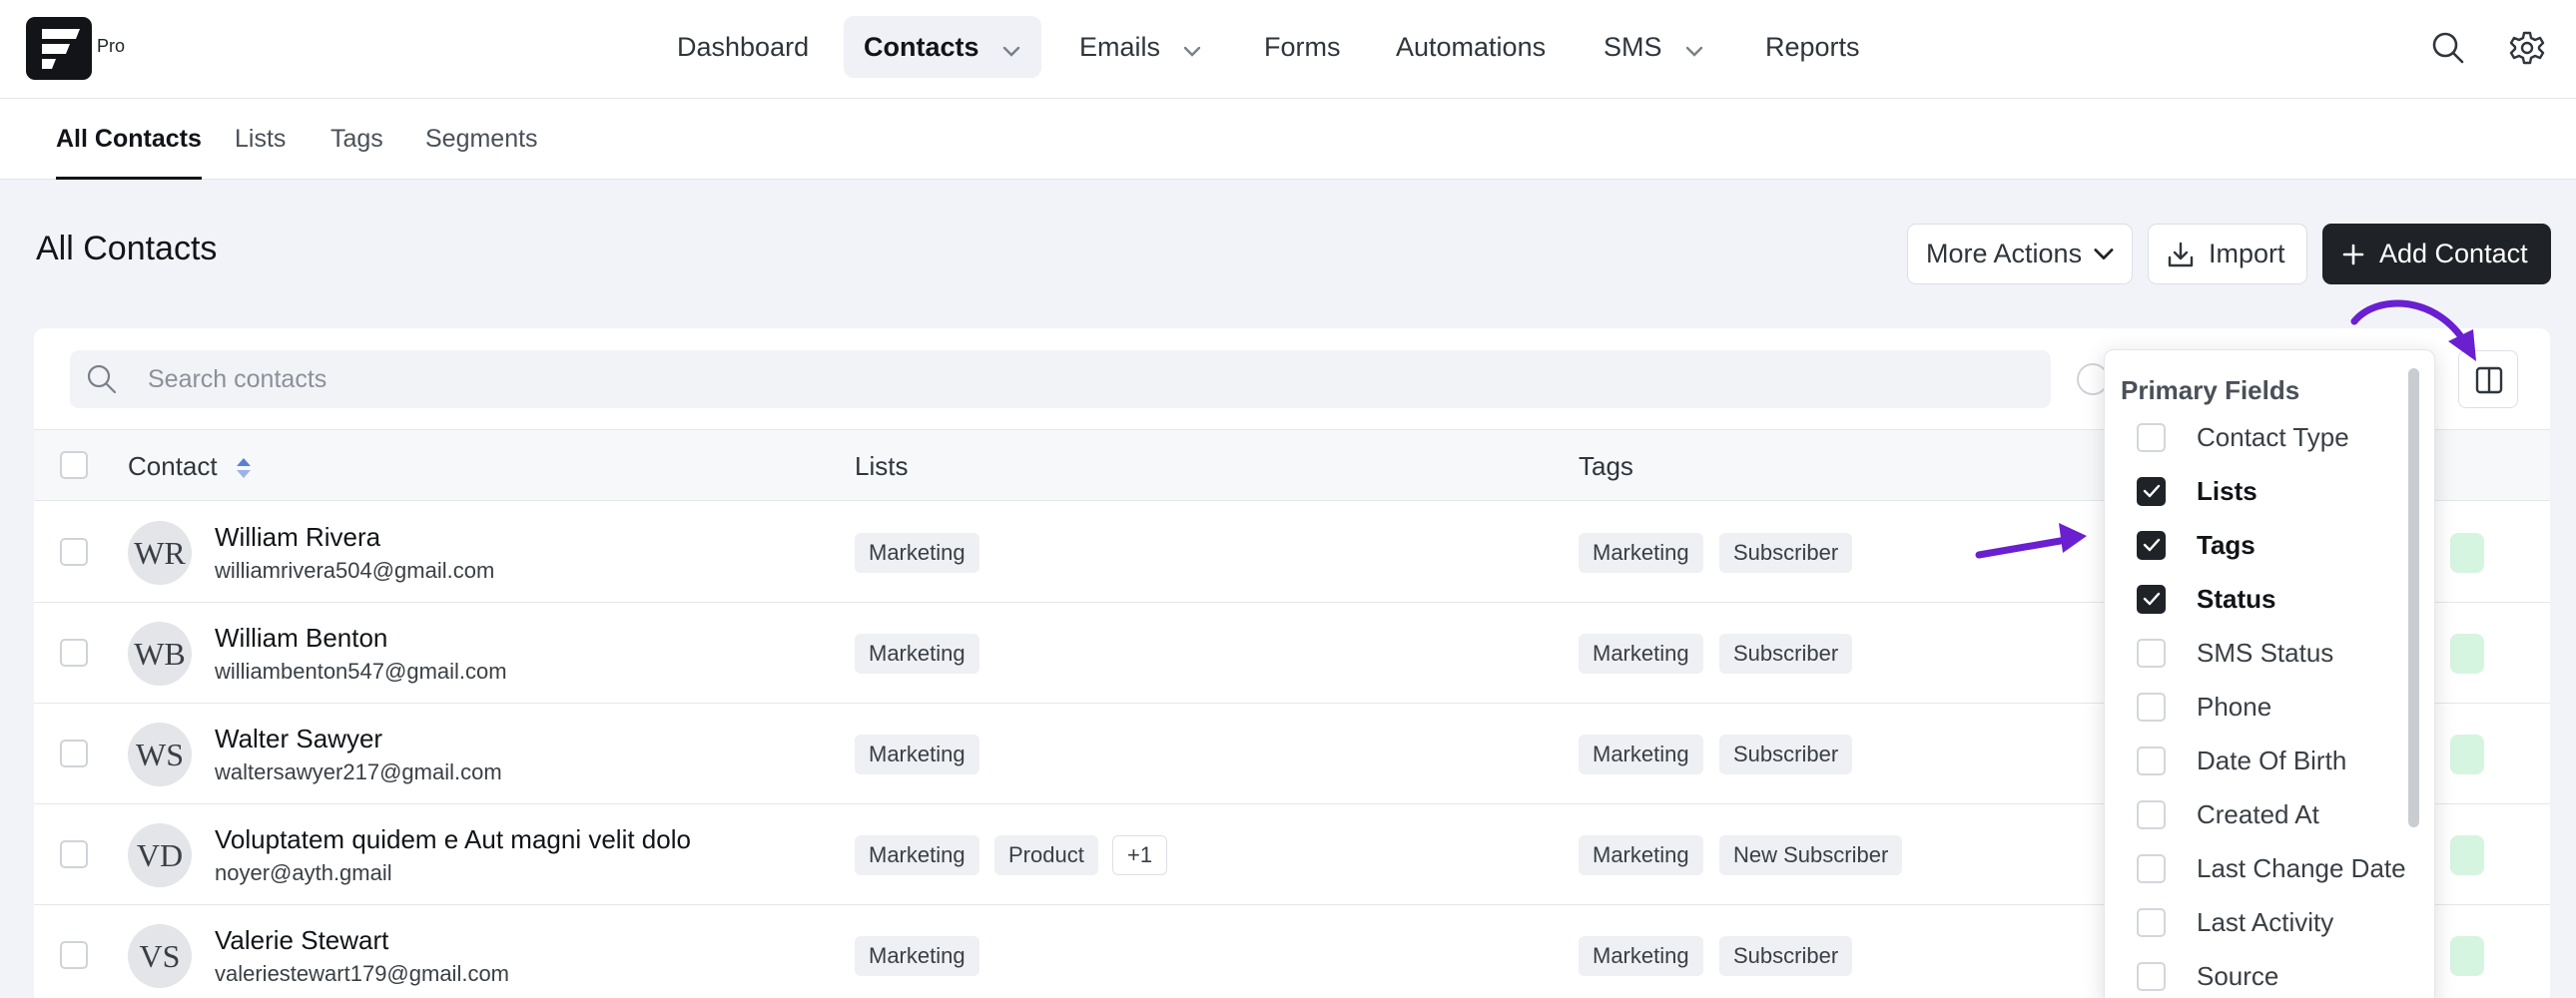 The height and width of the screenshot is (998, 2576). Describe the element at coordinates (160, 654) in the screenshot. I see `avatar: WB` at that location.